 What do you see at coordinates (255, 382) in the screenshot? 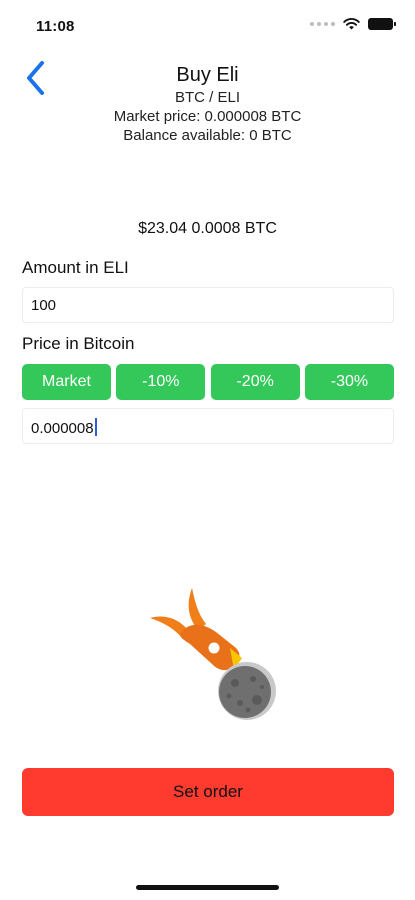
I see `minus-20-percent-button: -20%` at bounding box center [255, 382].